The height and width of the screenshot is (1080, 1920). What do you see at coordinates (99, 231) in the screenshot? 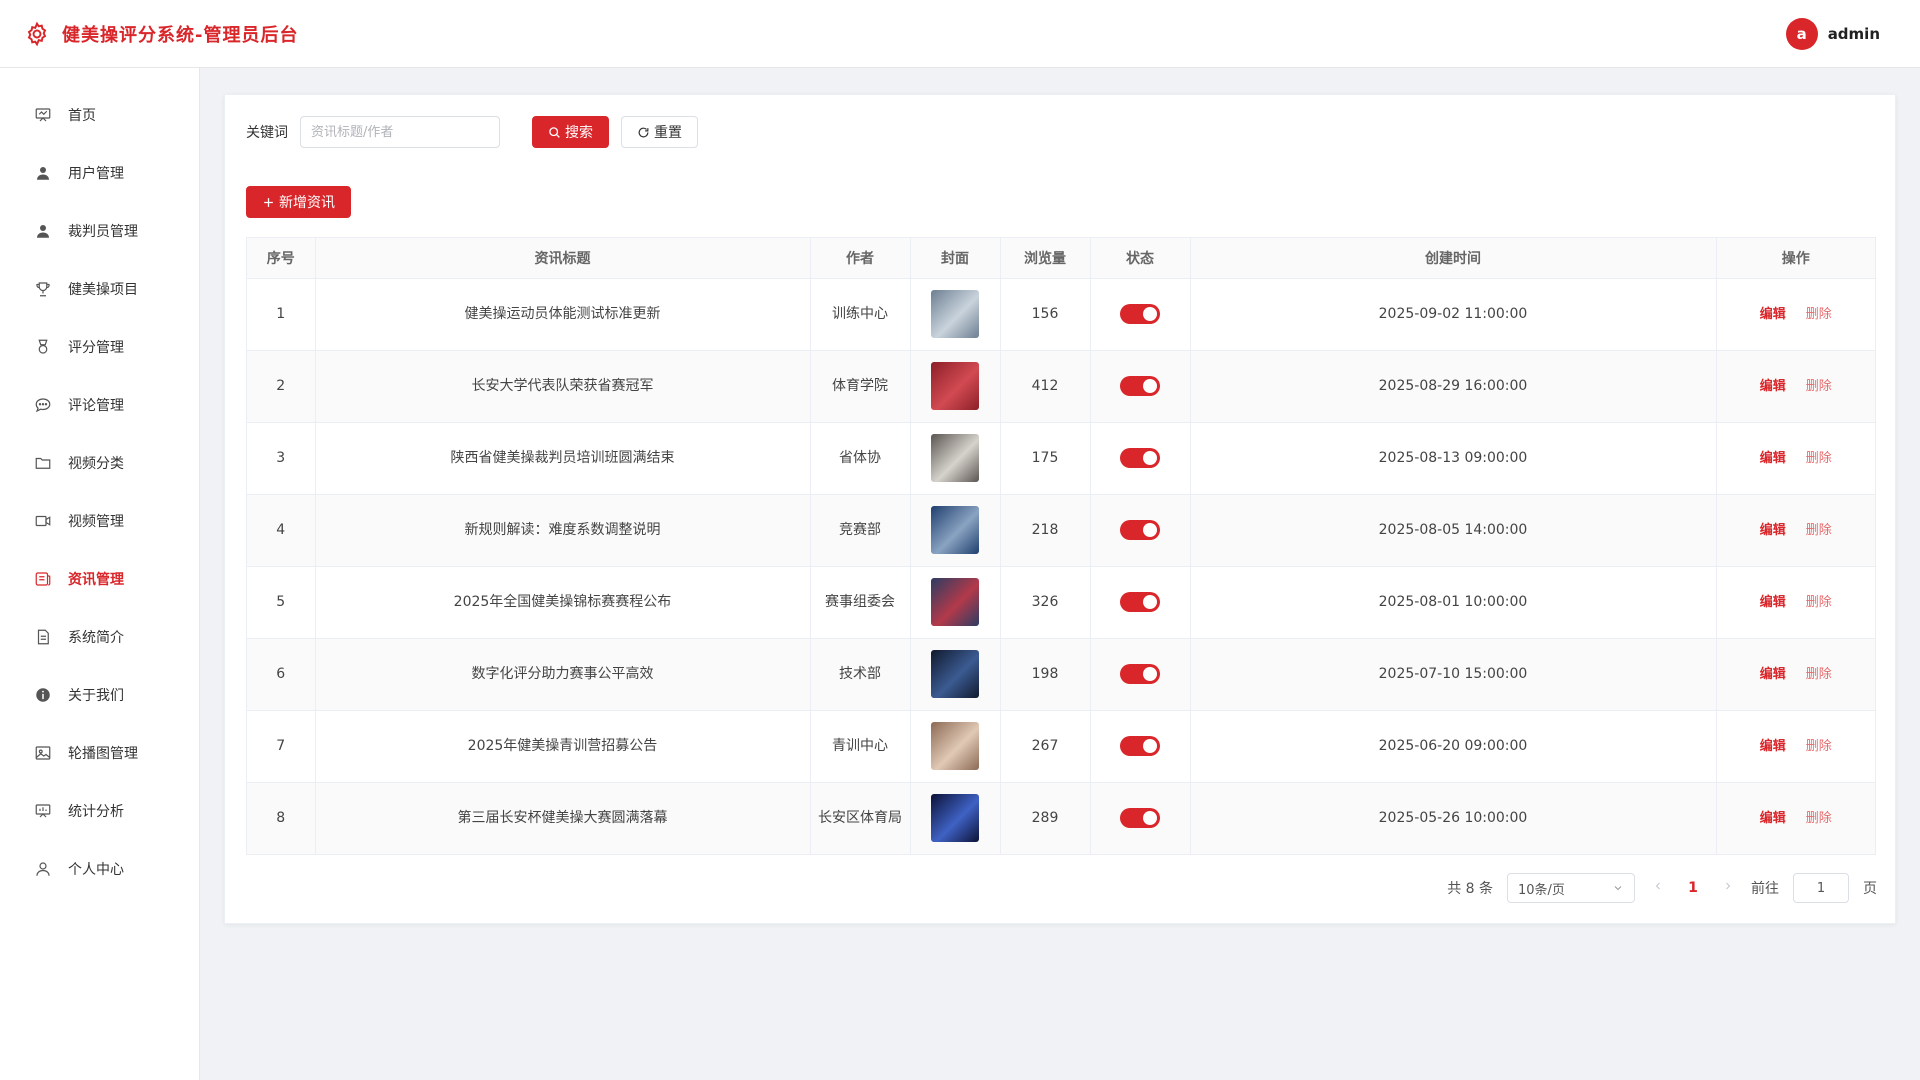
I see `sidebar-item-judges: 裁判员管理` at bounding box center [99, 231].